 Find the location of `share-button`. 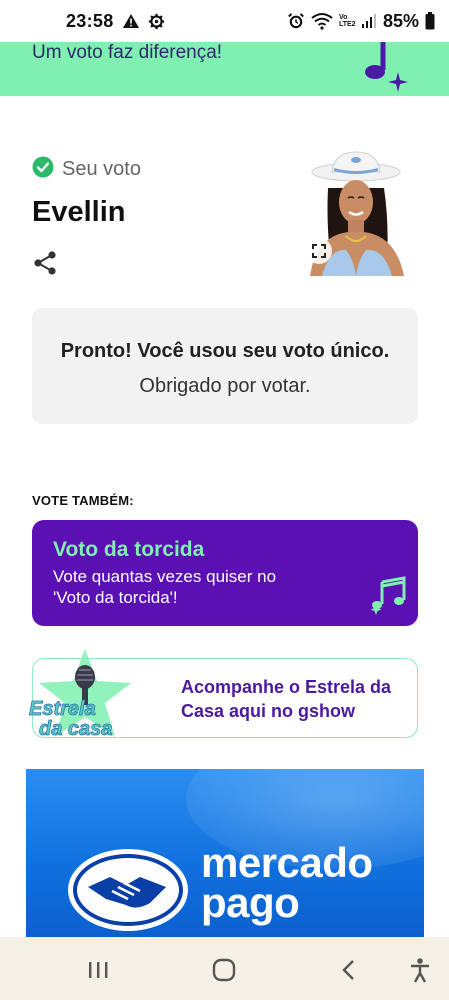

share-button is located at coordinates (45, 263).